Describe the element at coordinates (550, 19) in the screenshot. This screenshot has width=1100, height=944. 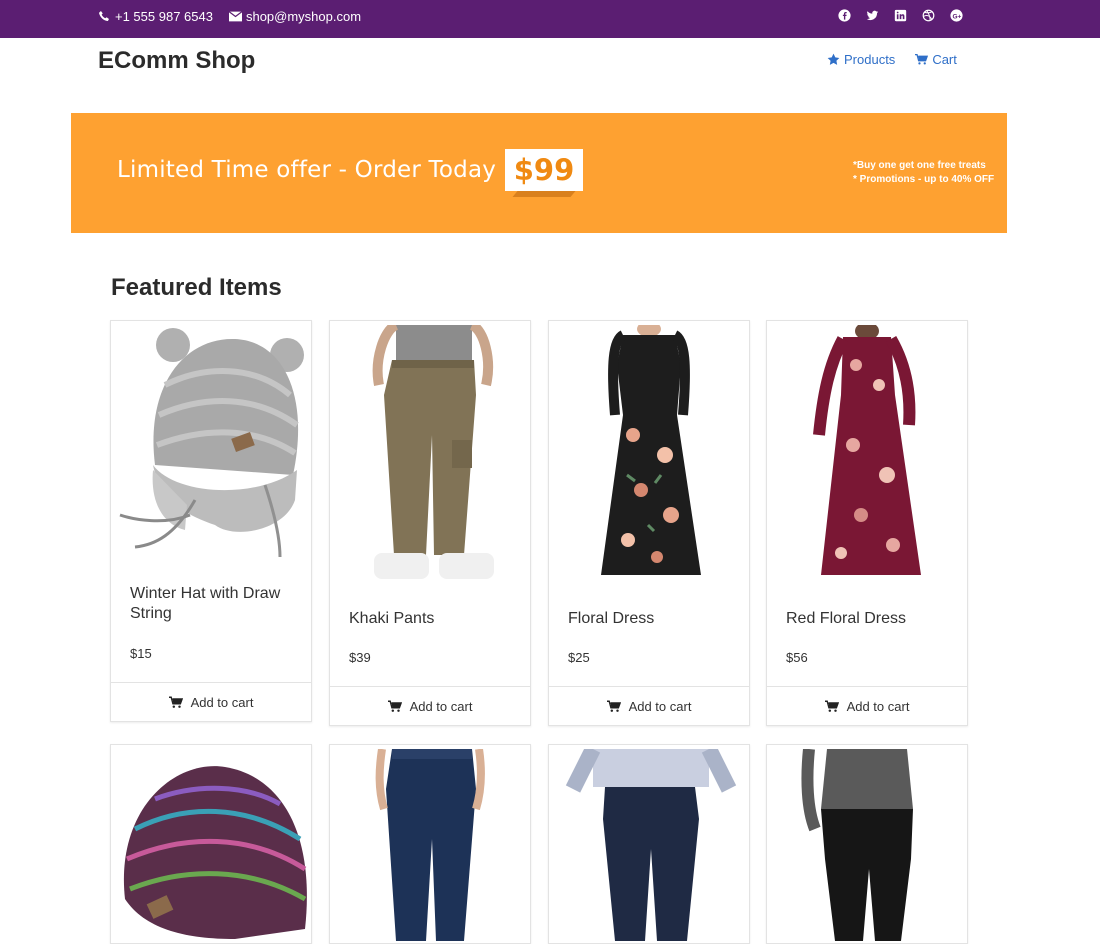
I see `top-bar: +1 555 987 6543 shop@myshop.com G+` at that location.